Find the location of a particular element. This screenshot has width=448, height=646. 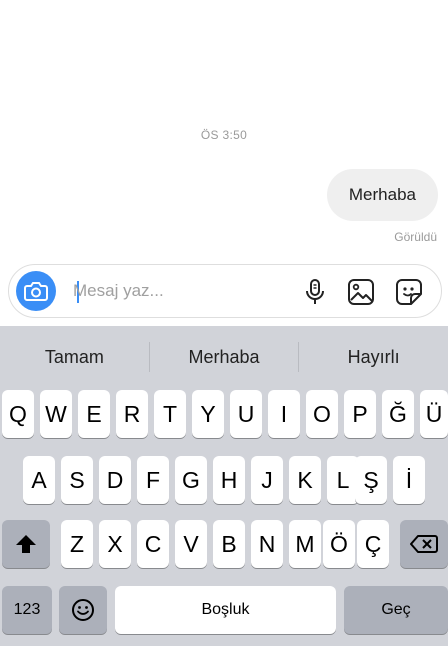

message-composer is located at coordinates (225, 291).